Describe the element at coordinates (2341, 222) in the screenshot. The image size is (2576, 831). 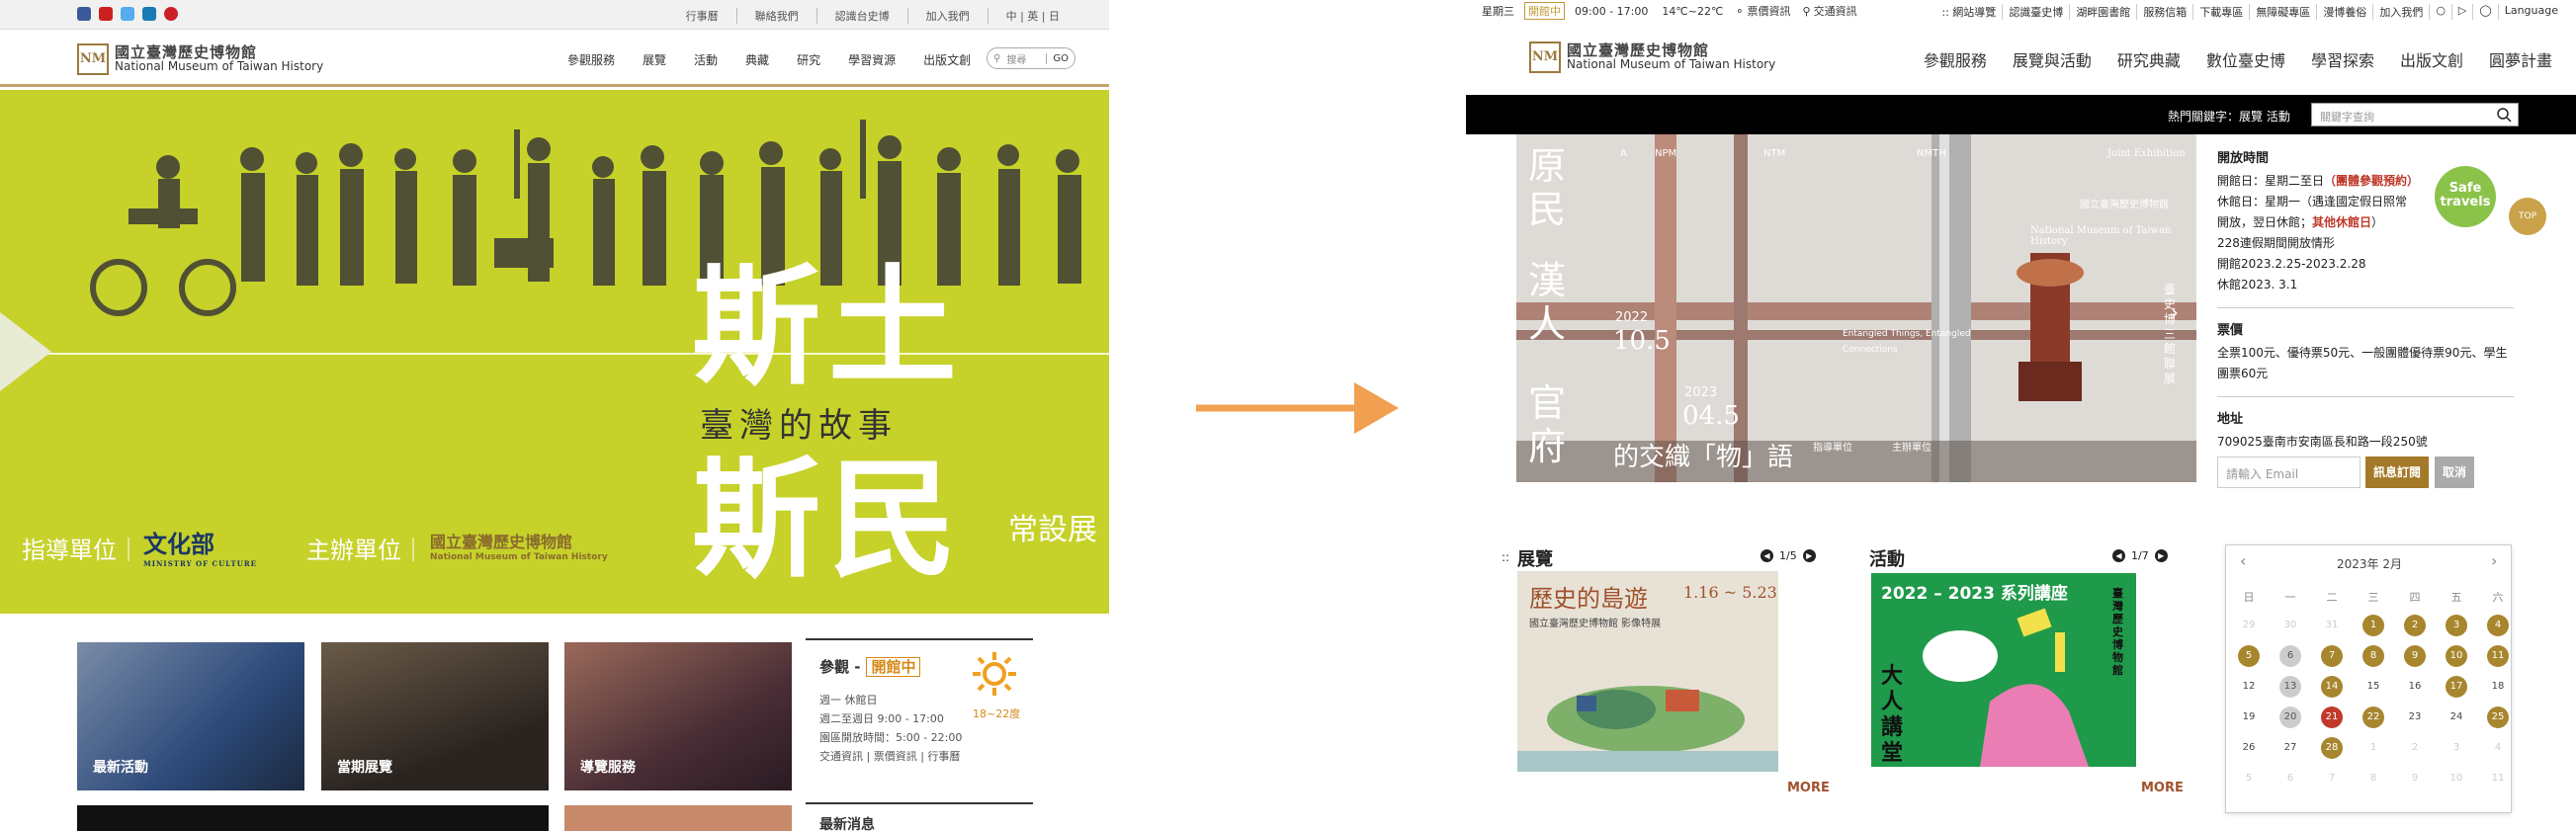
I see `other-closed-link: 其他休館日` at that location.